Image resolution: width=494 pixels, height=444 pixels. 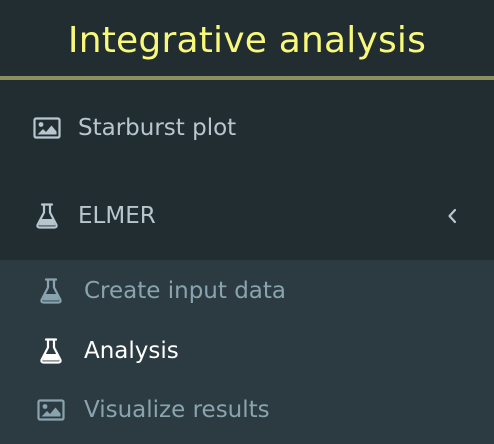 What do you see at coordinates (247, 128) in the screenshot?
I see `sidebar-item-starburst-plot: Starburst plot` at bounding box center [247, 128].